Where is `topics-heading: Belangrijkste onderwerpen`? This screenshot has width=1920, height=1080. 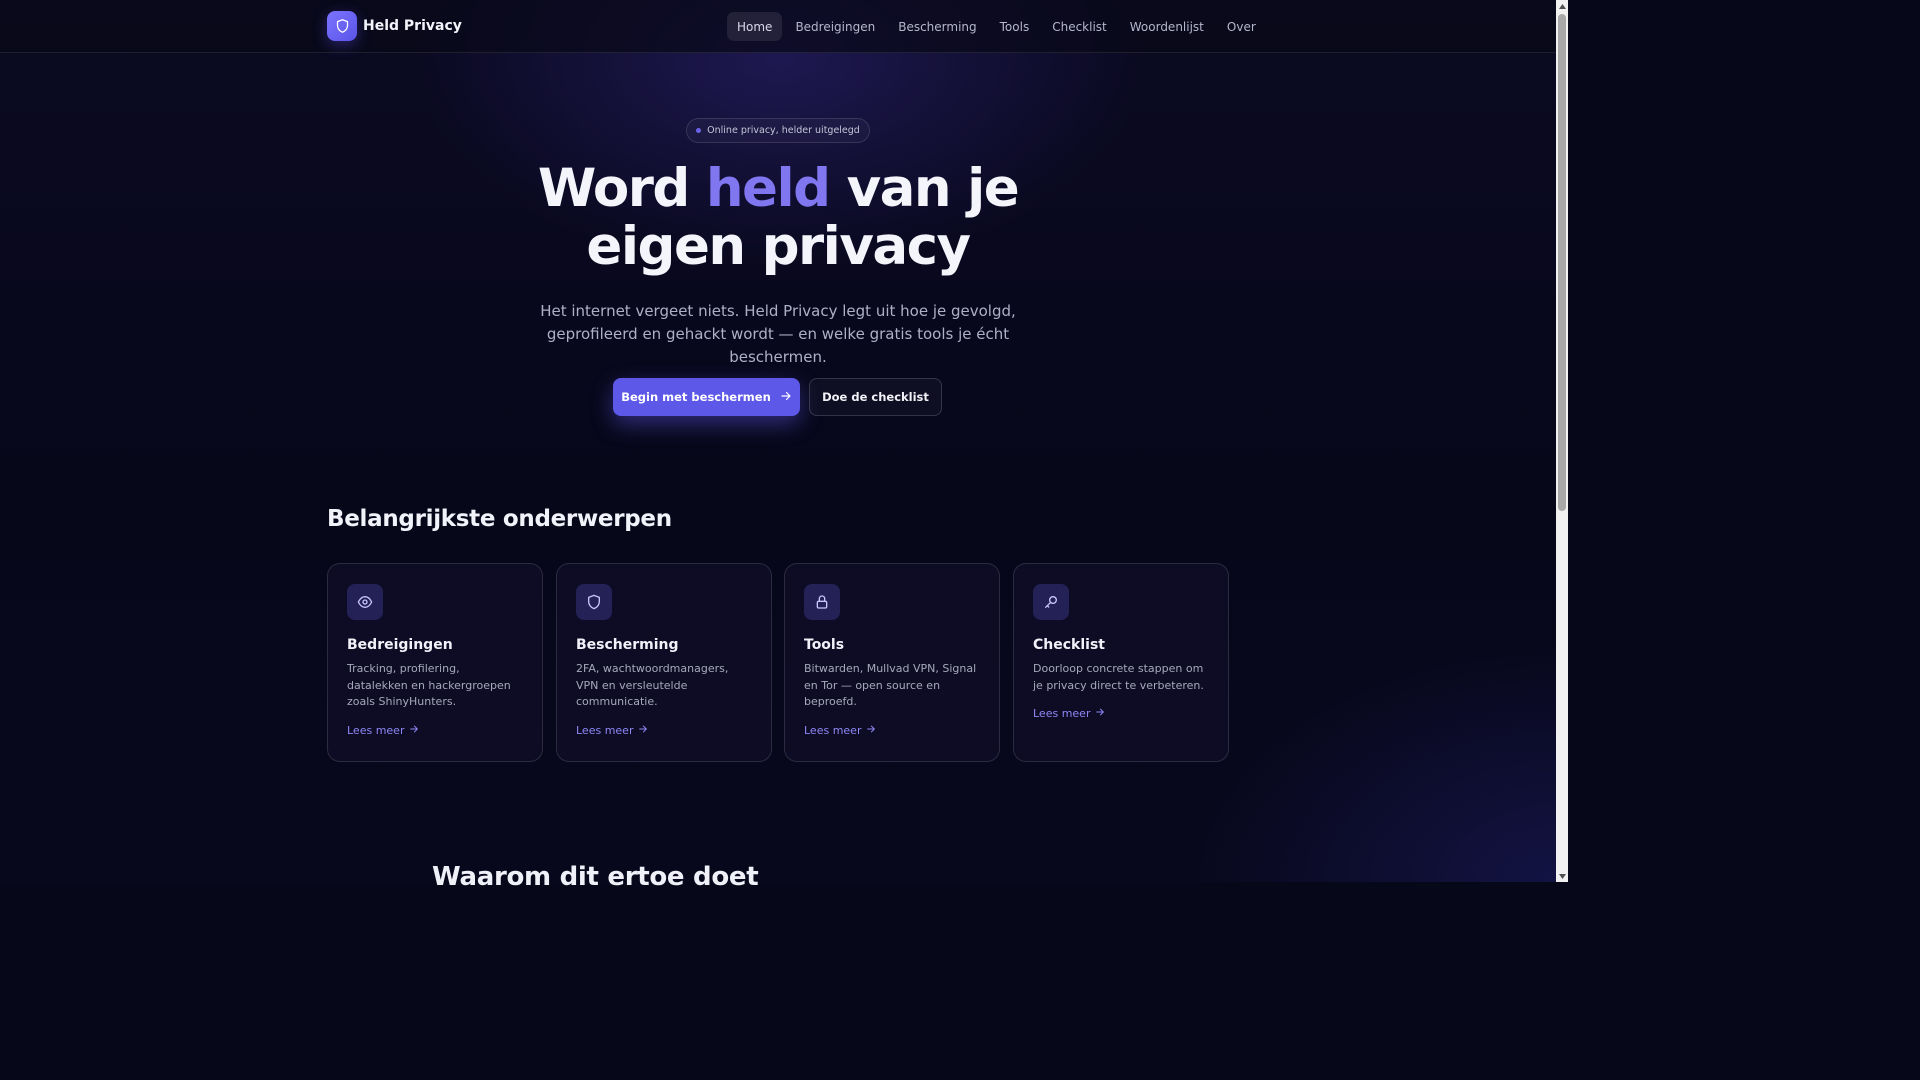
topics-heading: Belangrijkste onderwerpen is located at coordinates (499, 519).